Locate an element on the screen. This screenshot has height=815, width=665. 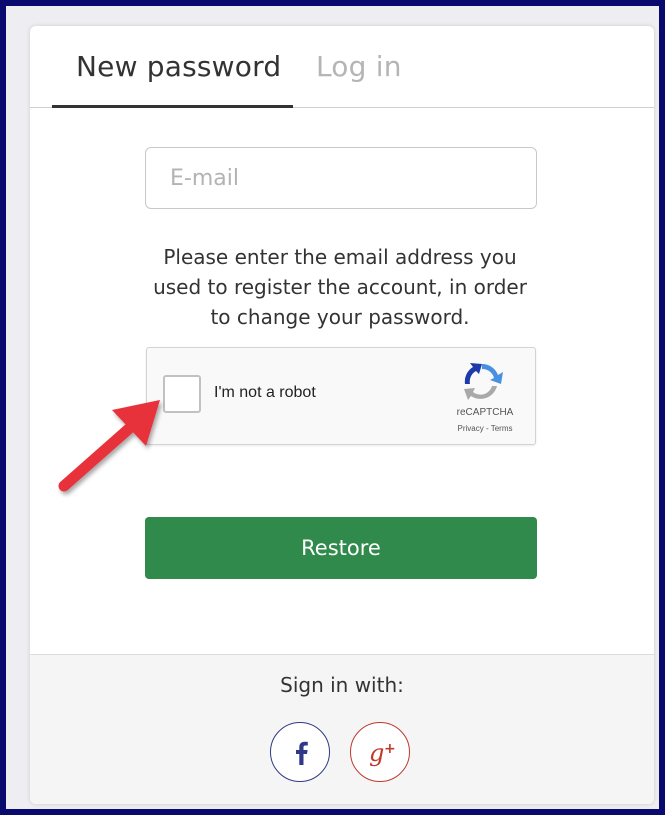
facebook-signin-button is located at coordinates (300, 752).